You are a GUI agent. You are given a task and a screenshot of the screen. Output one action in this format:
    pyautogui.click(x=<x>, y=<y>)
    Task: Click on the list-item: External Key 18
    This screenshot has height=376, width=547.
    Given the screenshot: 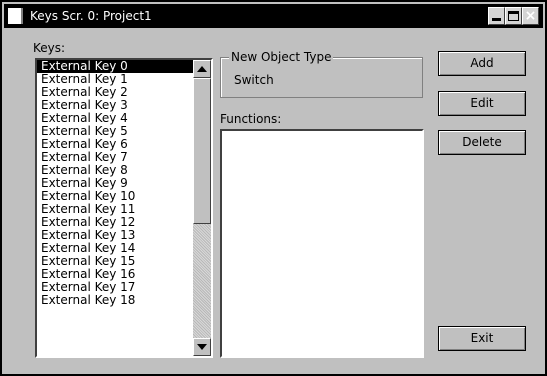 What is the action you would take?
    pyautogui.click(x=115, y=300)
    